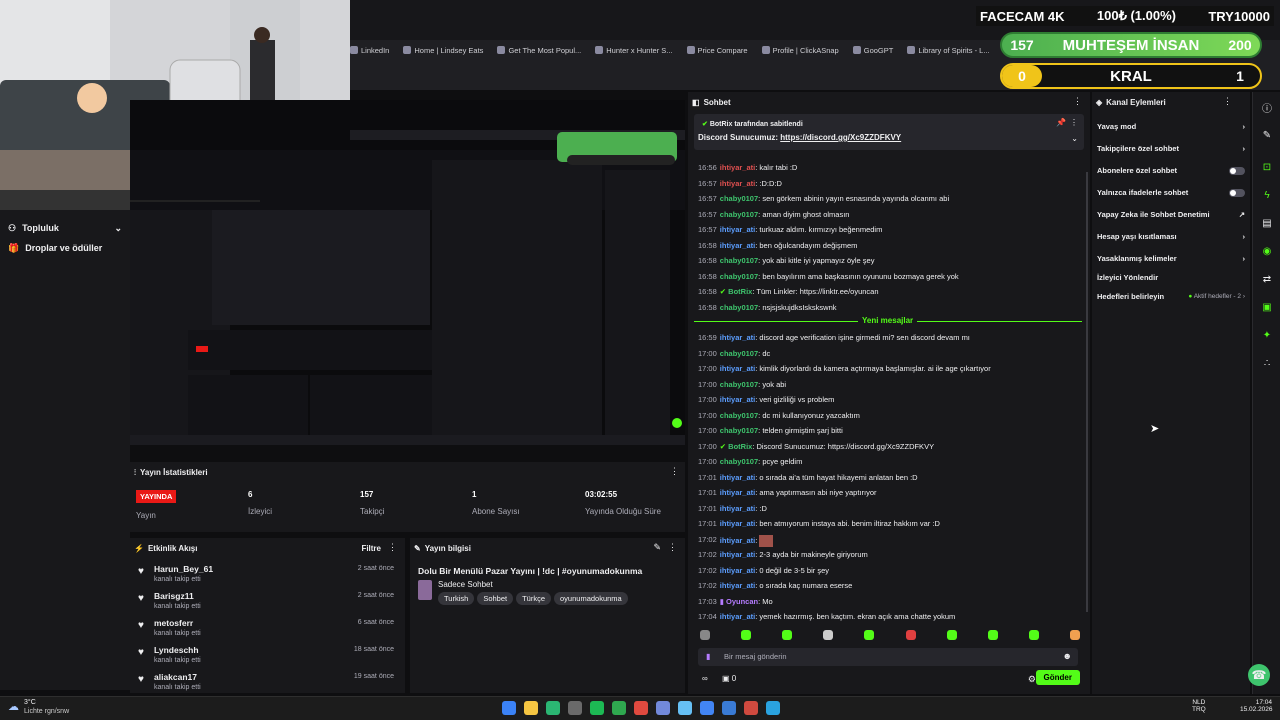 This screenshot has width=1280, height=720. I want to click on chat-input: ▮ Bir mesaj gönderin ☻, so click(888, 657).